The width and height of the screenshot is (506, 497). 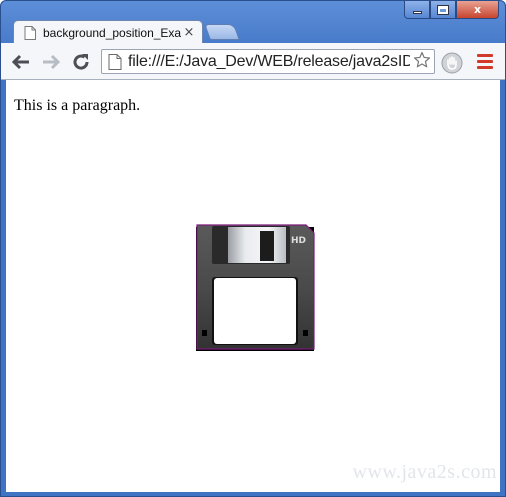 I want to click on paragraph: This is a paragraph., so click(x=77, y=105).